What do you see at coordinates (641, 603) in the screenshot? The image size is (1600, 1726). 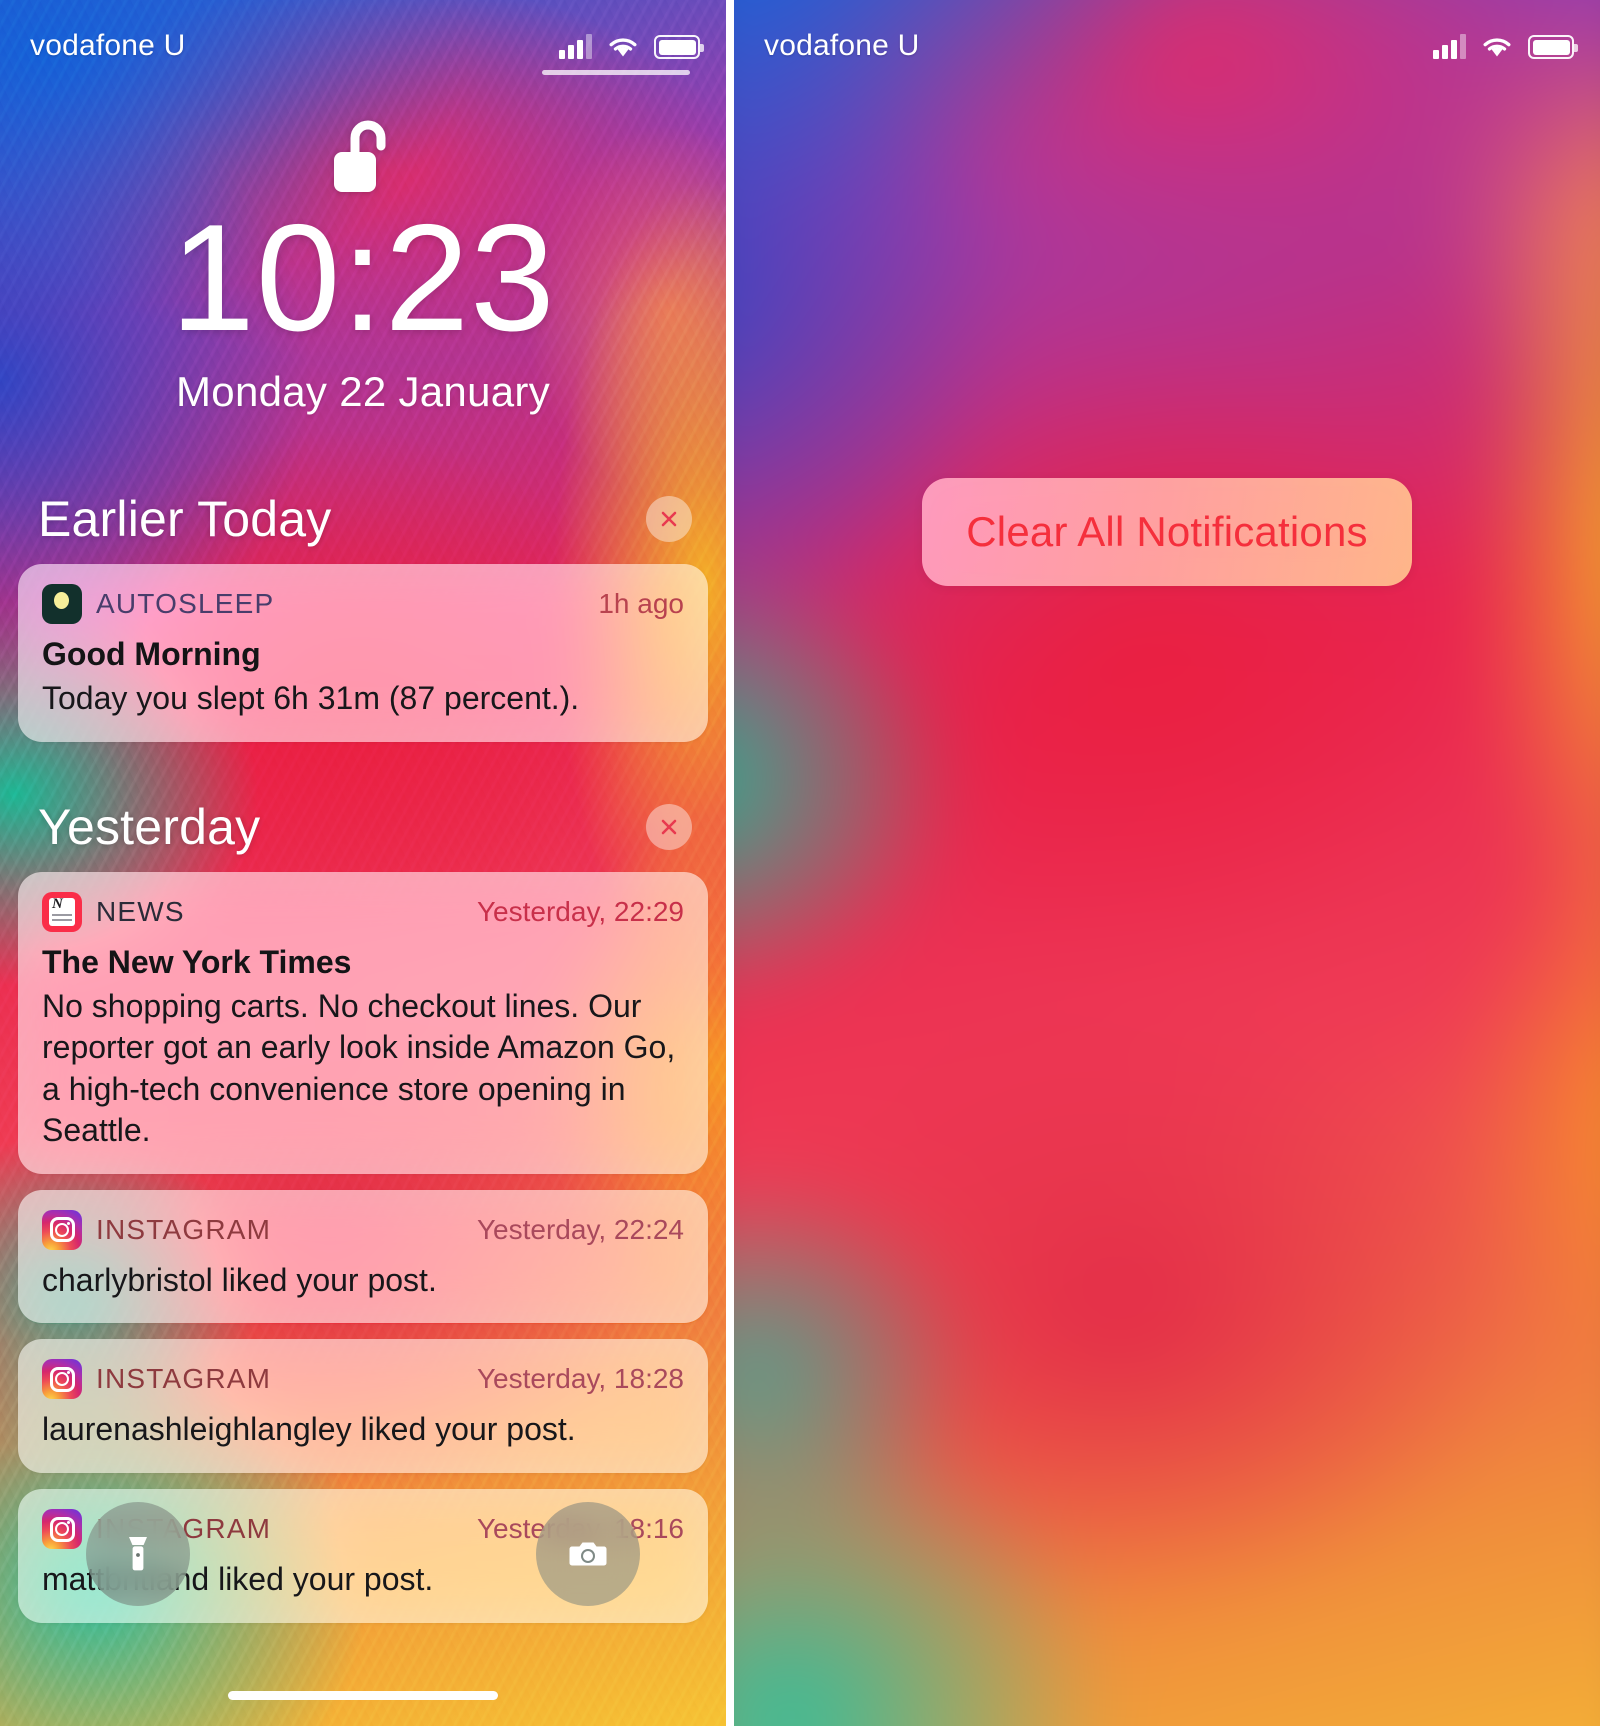 I see `notification-timestamp: 1h ago` at bounding box center [641, 603].